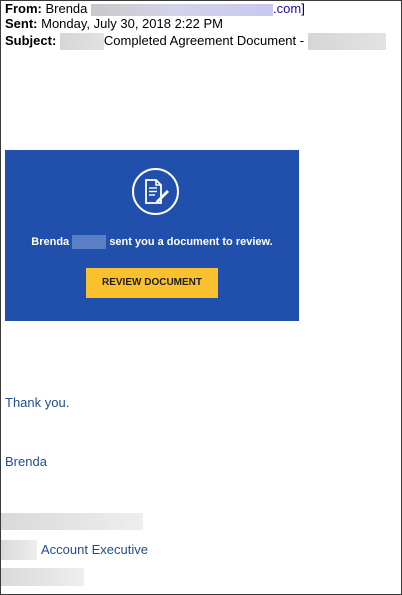  Describe the element at coordinates (94, 549) in the screenshot. I see `signature-title: Account Executive` at that location.